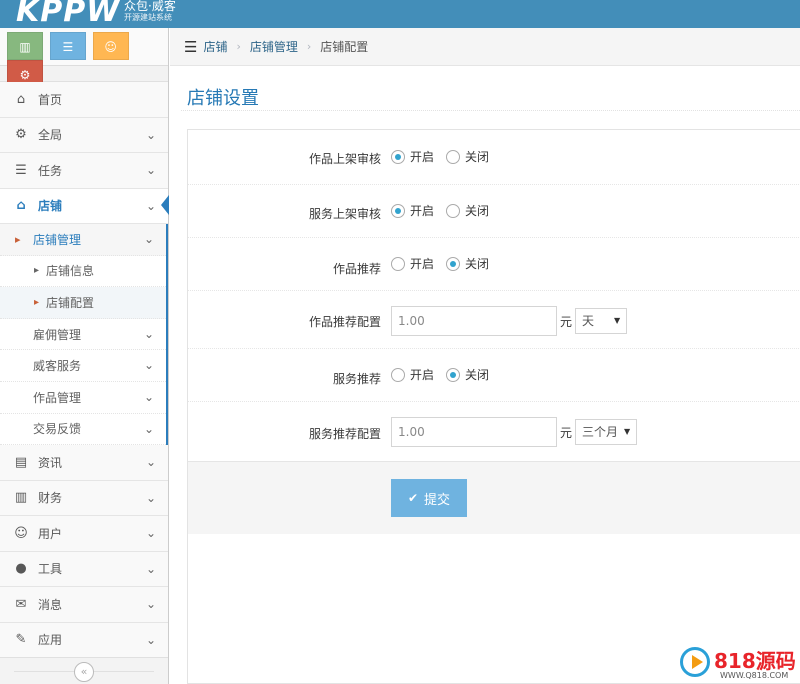  I want to click on submenu-work-management: 作品管理 ⌄, so click(83, 398).